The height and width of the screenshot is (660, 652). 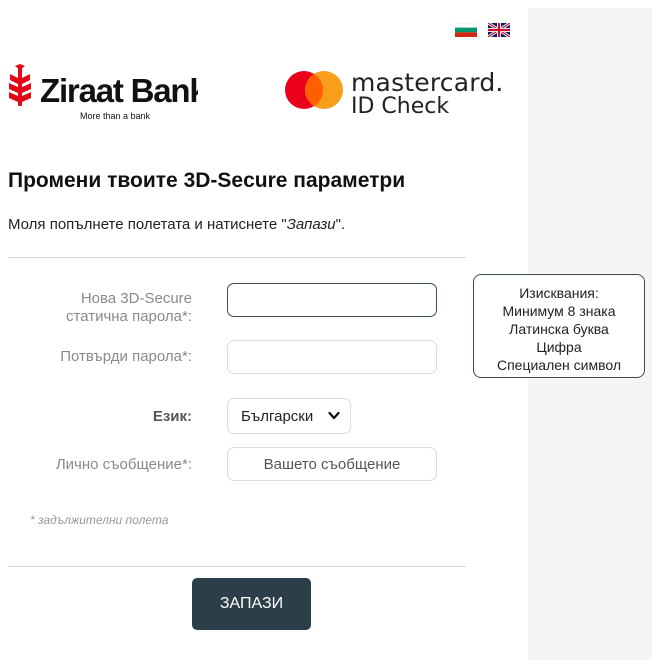 I want to click on language-select: Български, so click(x=289, y=416).